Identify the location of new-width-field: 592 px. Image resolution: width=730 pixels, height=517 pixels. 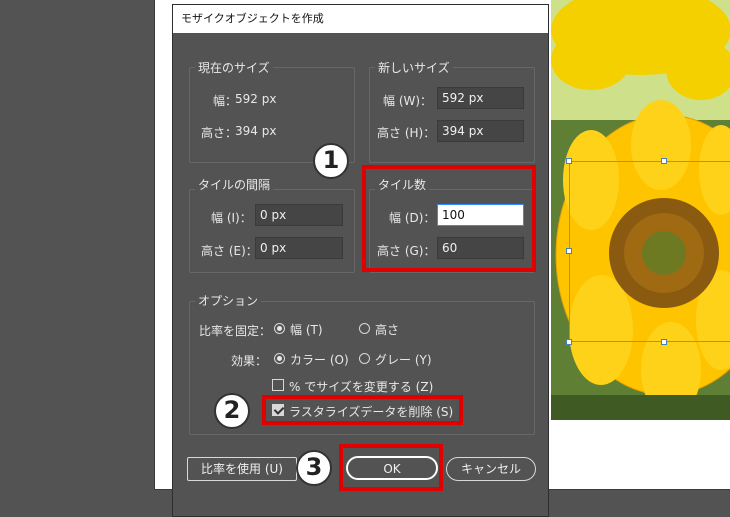
(480, 98).